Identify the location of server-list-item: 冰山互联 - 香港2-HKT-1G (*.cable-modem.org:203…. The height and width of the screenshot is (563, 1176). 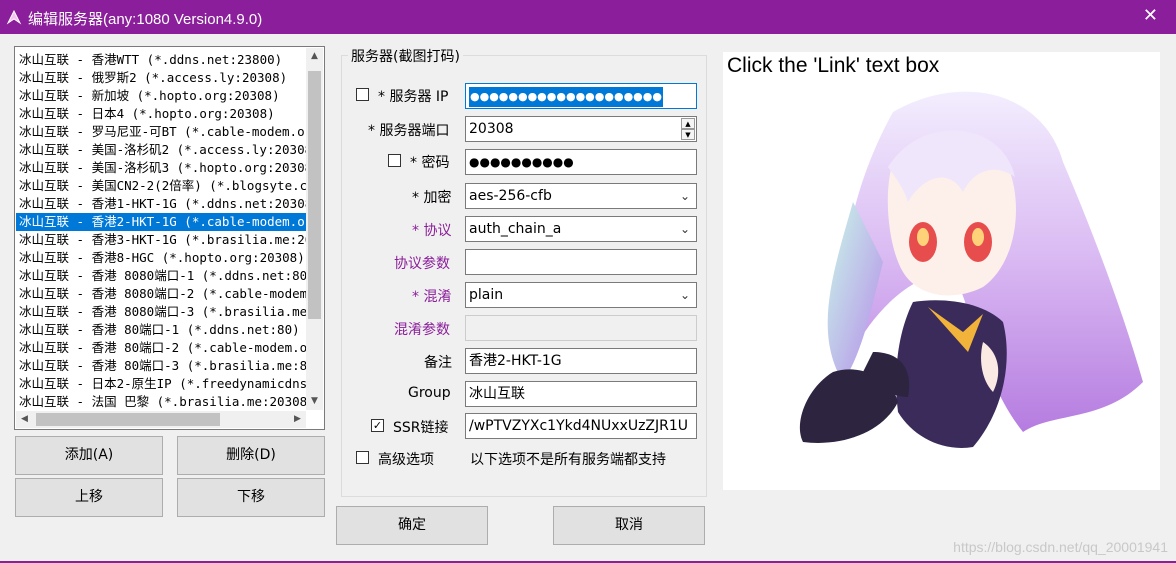
(161, 222).